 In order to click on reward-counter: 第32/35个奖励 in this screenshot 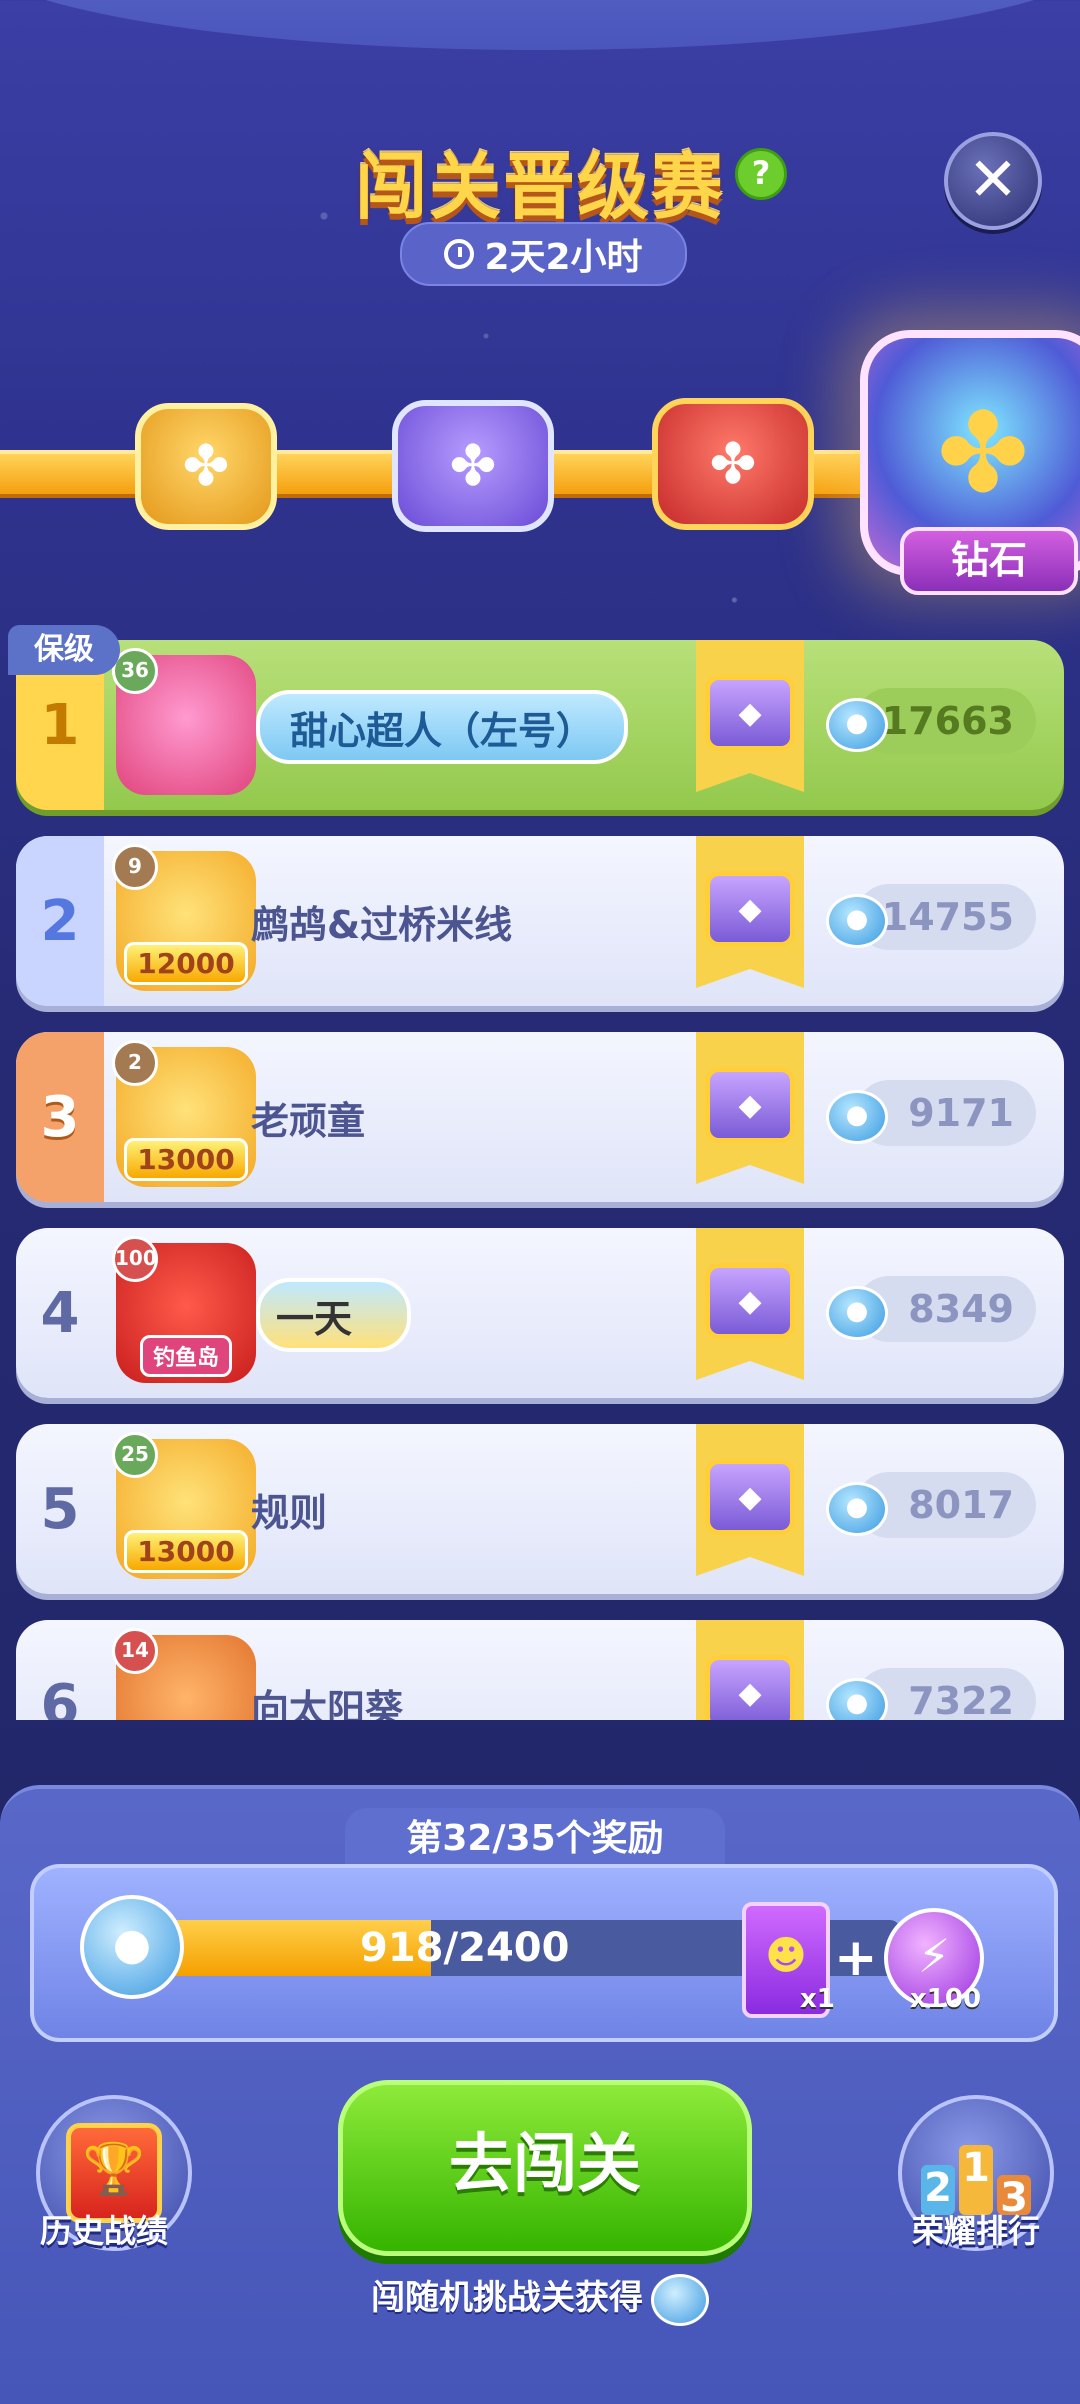, I will do `click(535, 1839)`.